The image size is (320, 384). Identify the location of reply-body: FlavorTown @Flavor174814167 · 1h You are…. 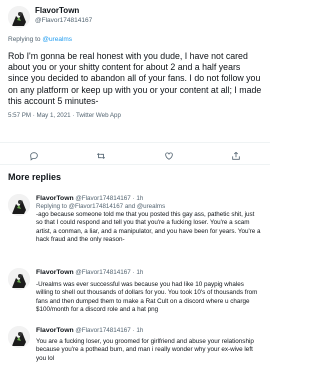
(149, 344).